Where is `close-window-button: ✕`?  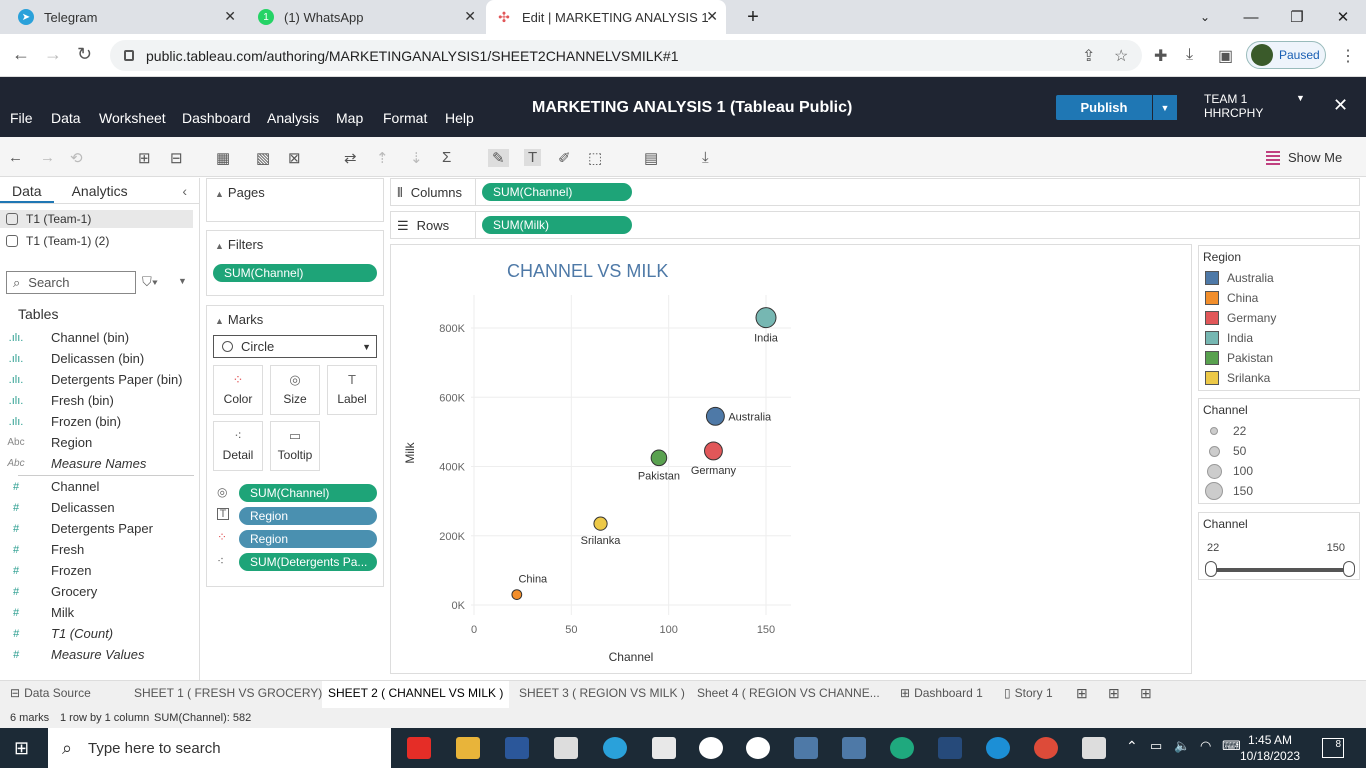 close-window-button: ✕ is located at coordinates (1343, 17).